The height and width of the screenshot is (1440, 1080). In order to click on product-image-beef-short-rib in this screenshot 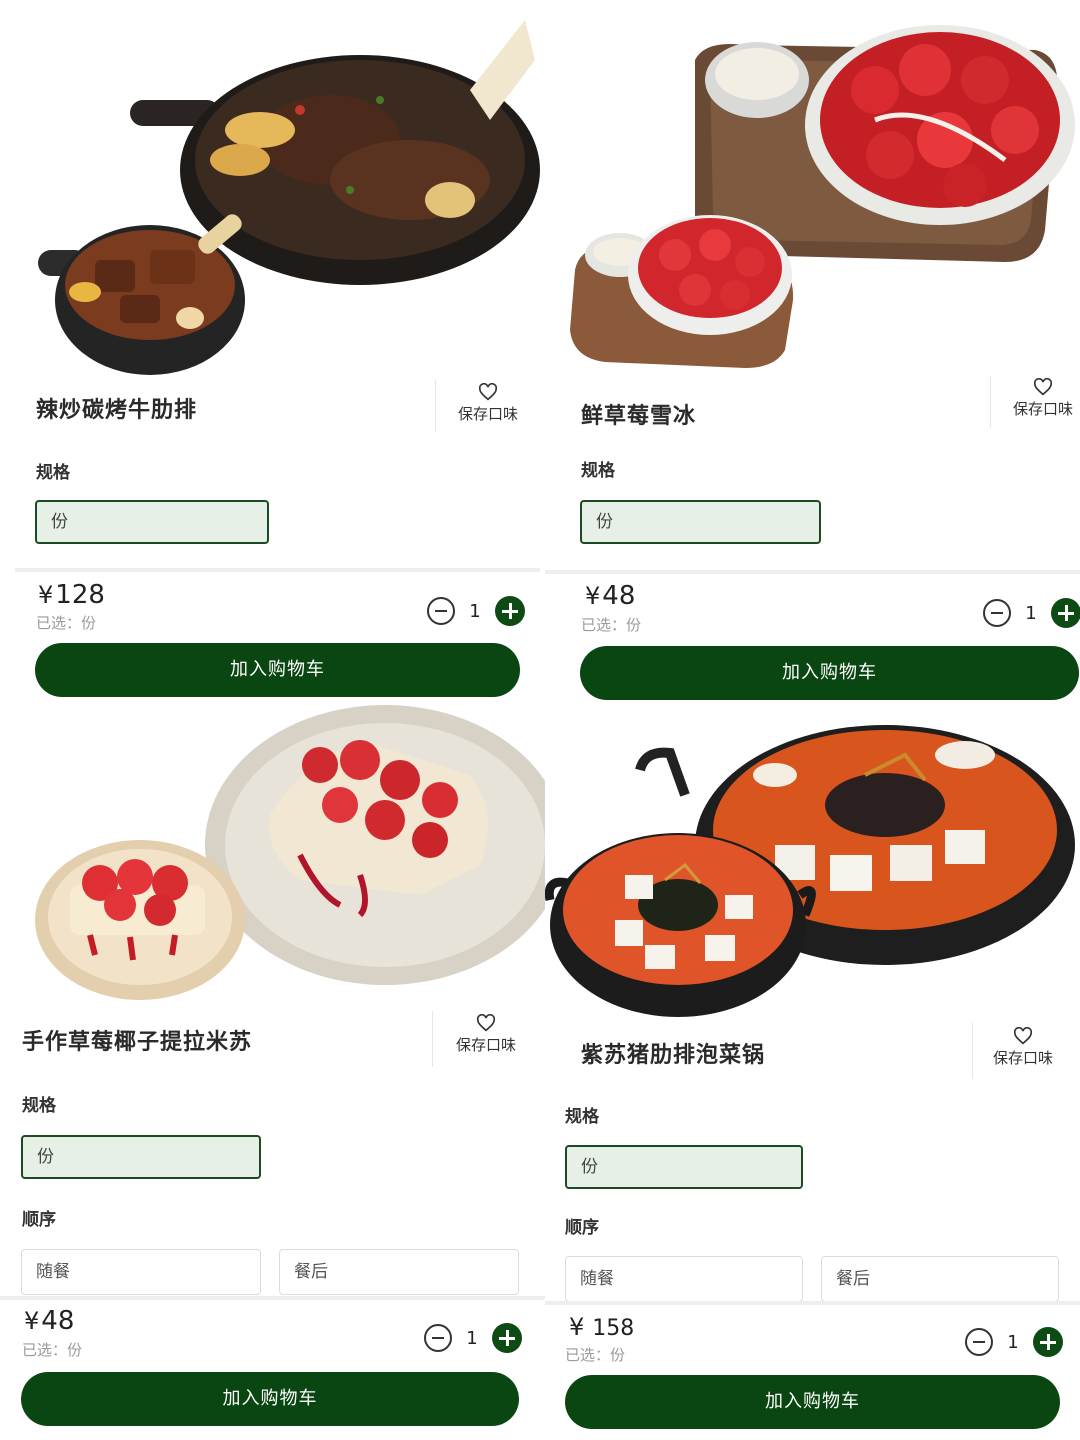, I will do `click(270, 190)`.